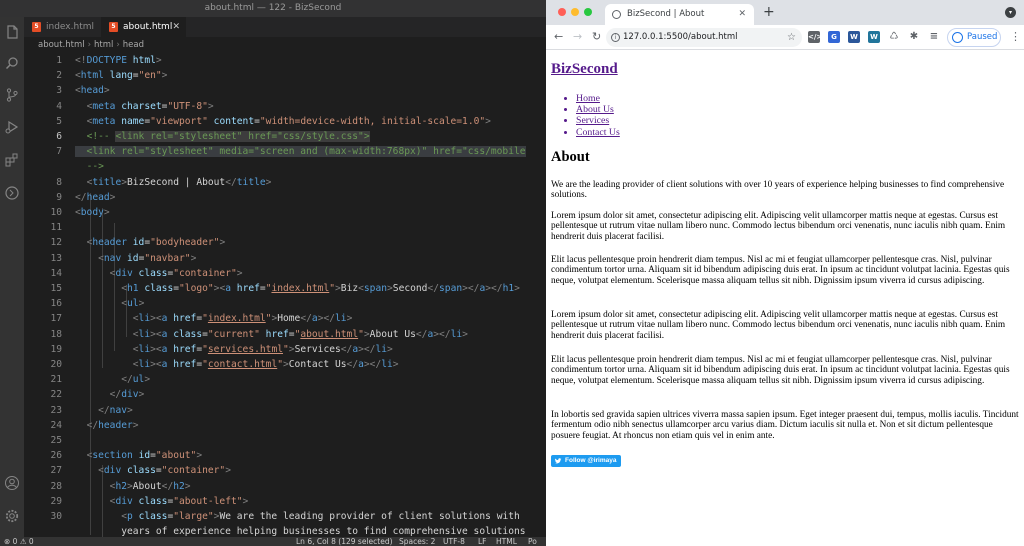  I want to click on language-mode: HTML, so click(506, 541).